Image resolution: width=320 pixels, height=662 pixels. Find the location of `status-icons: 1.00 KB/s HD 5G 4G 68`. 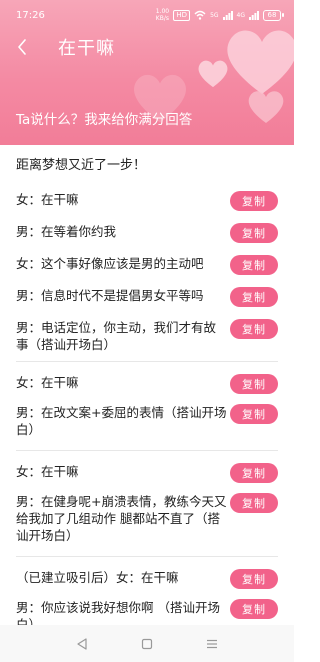

status-icons: 1.00 KB/s HD 5G 4G 68 is located at coordinates (219, 15).